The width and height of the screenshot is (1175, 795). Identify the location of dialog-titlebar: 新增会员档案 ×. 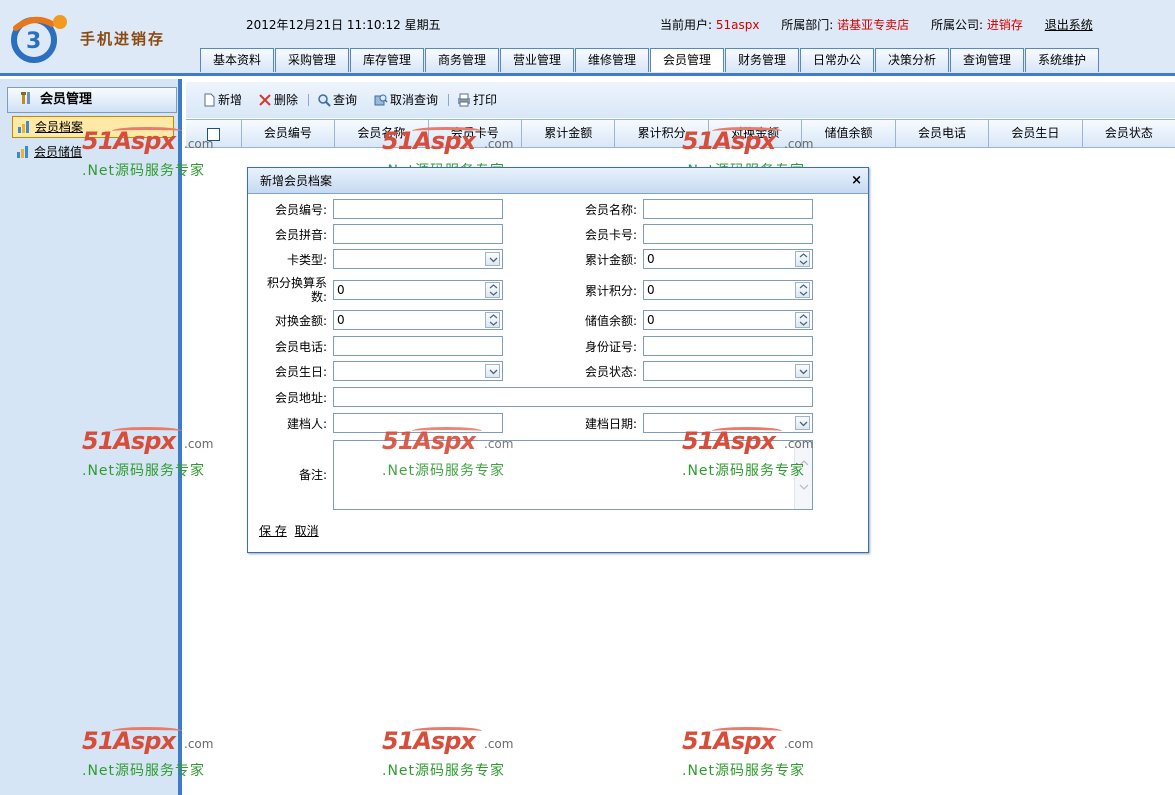
(558, 181).